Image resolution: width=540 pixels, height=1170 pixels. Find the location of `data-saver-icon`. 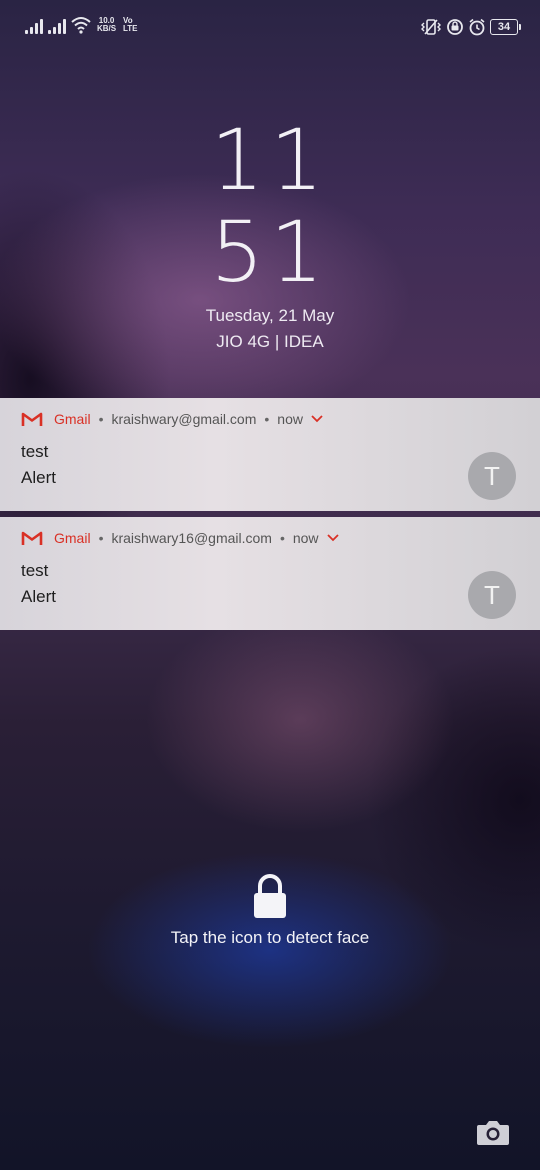

data-saver-icon is located at coordinates (455, 27).